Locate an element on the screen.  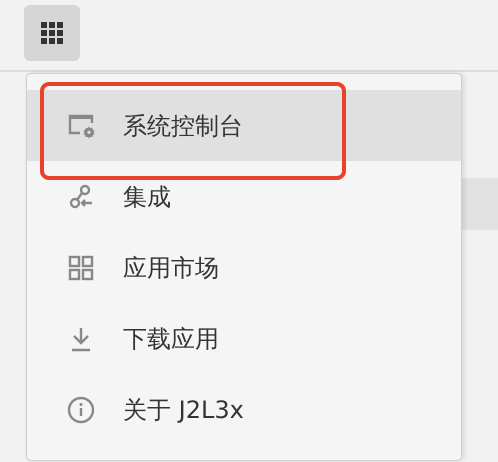
apps-button is located at coordinates (52, 33).